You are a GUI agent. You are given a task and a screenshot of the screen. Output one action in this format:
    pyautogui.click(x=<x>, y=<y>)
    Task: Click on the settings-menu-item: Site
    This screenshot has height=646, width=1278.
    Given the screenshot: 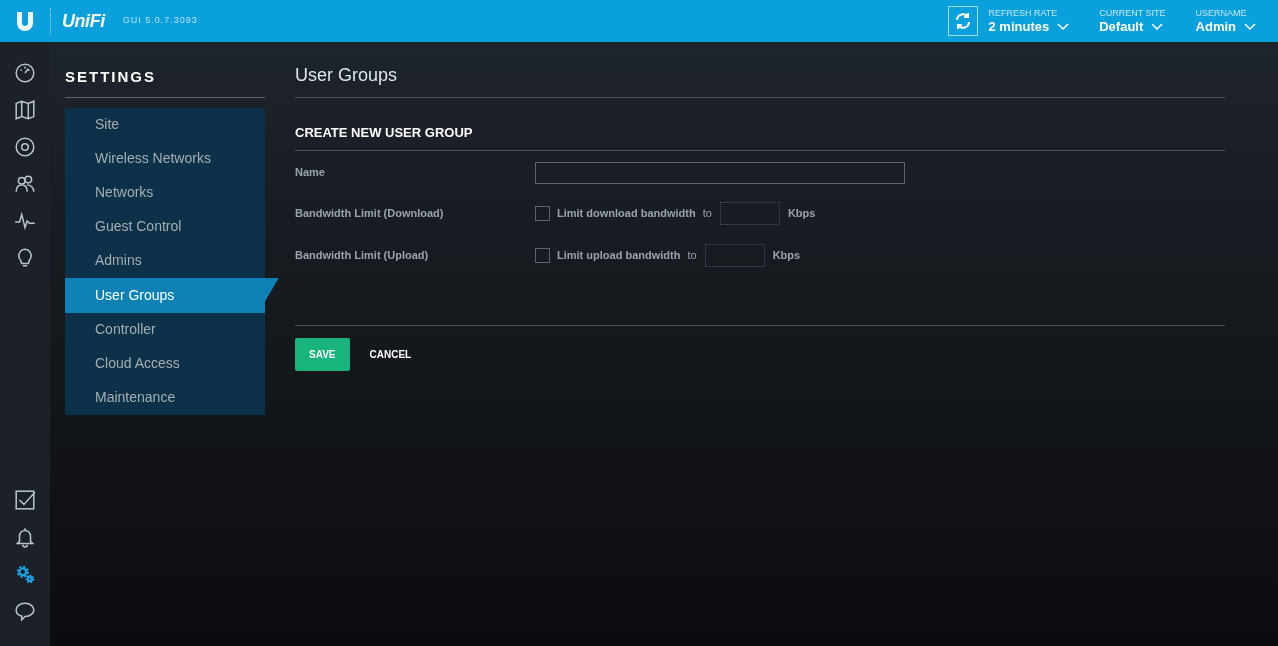 What is the action you would take?
    pyautogui.click(x=165, y=124)
    